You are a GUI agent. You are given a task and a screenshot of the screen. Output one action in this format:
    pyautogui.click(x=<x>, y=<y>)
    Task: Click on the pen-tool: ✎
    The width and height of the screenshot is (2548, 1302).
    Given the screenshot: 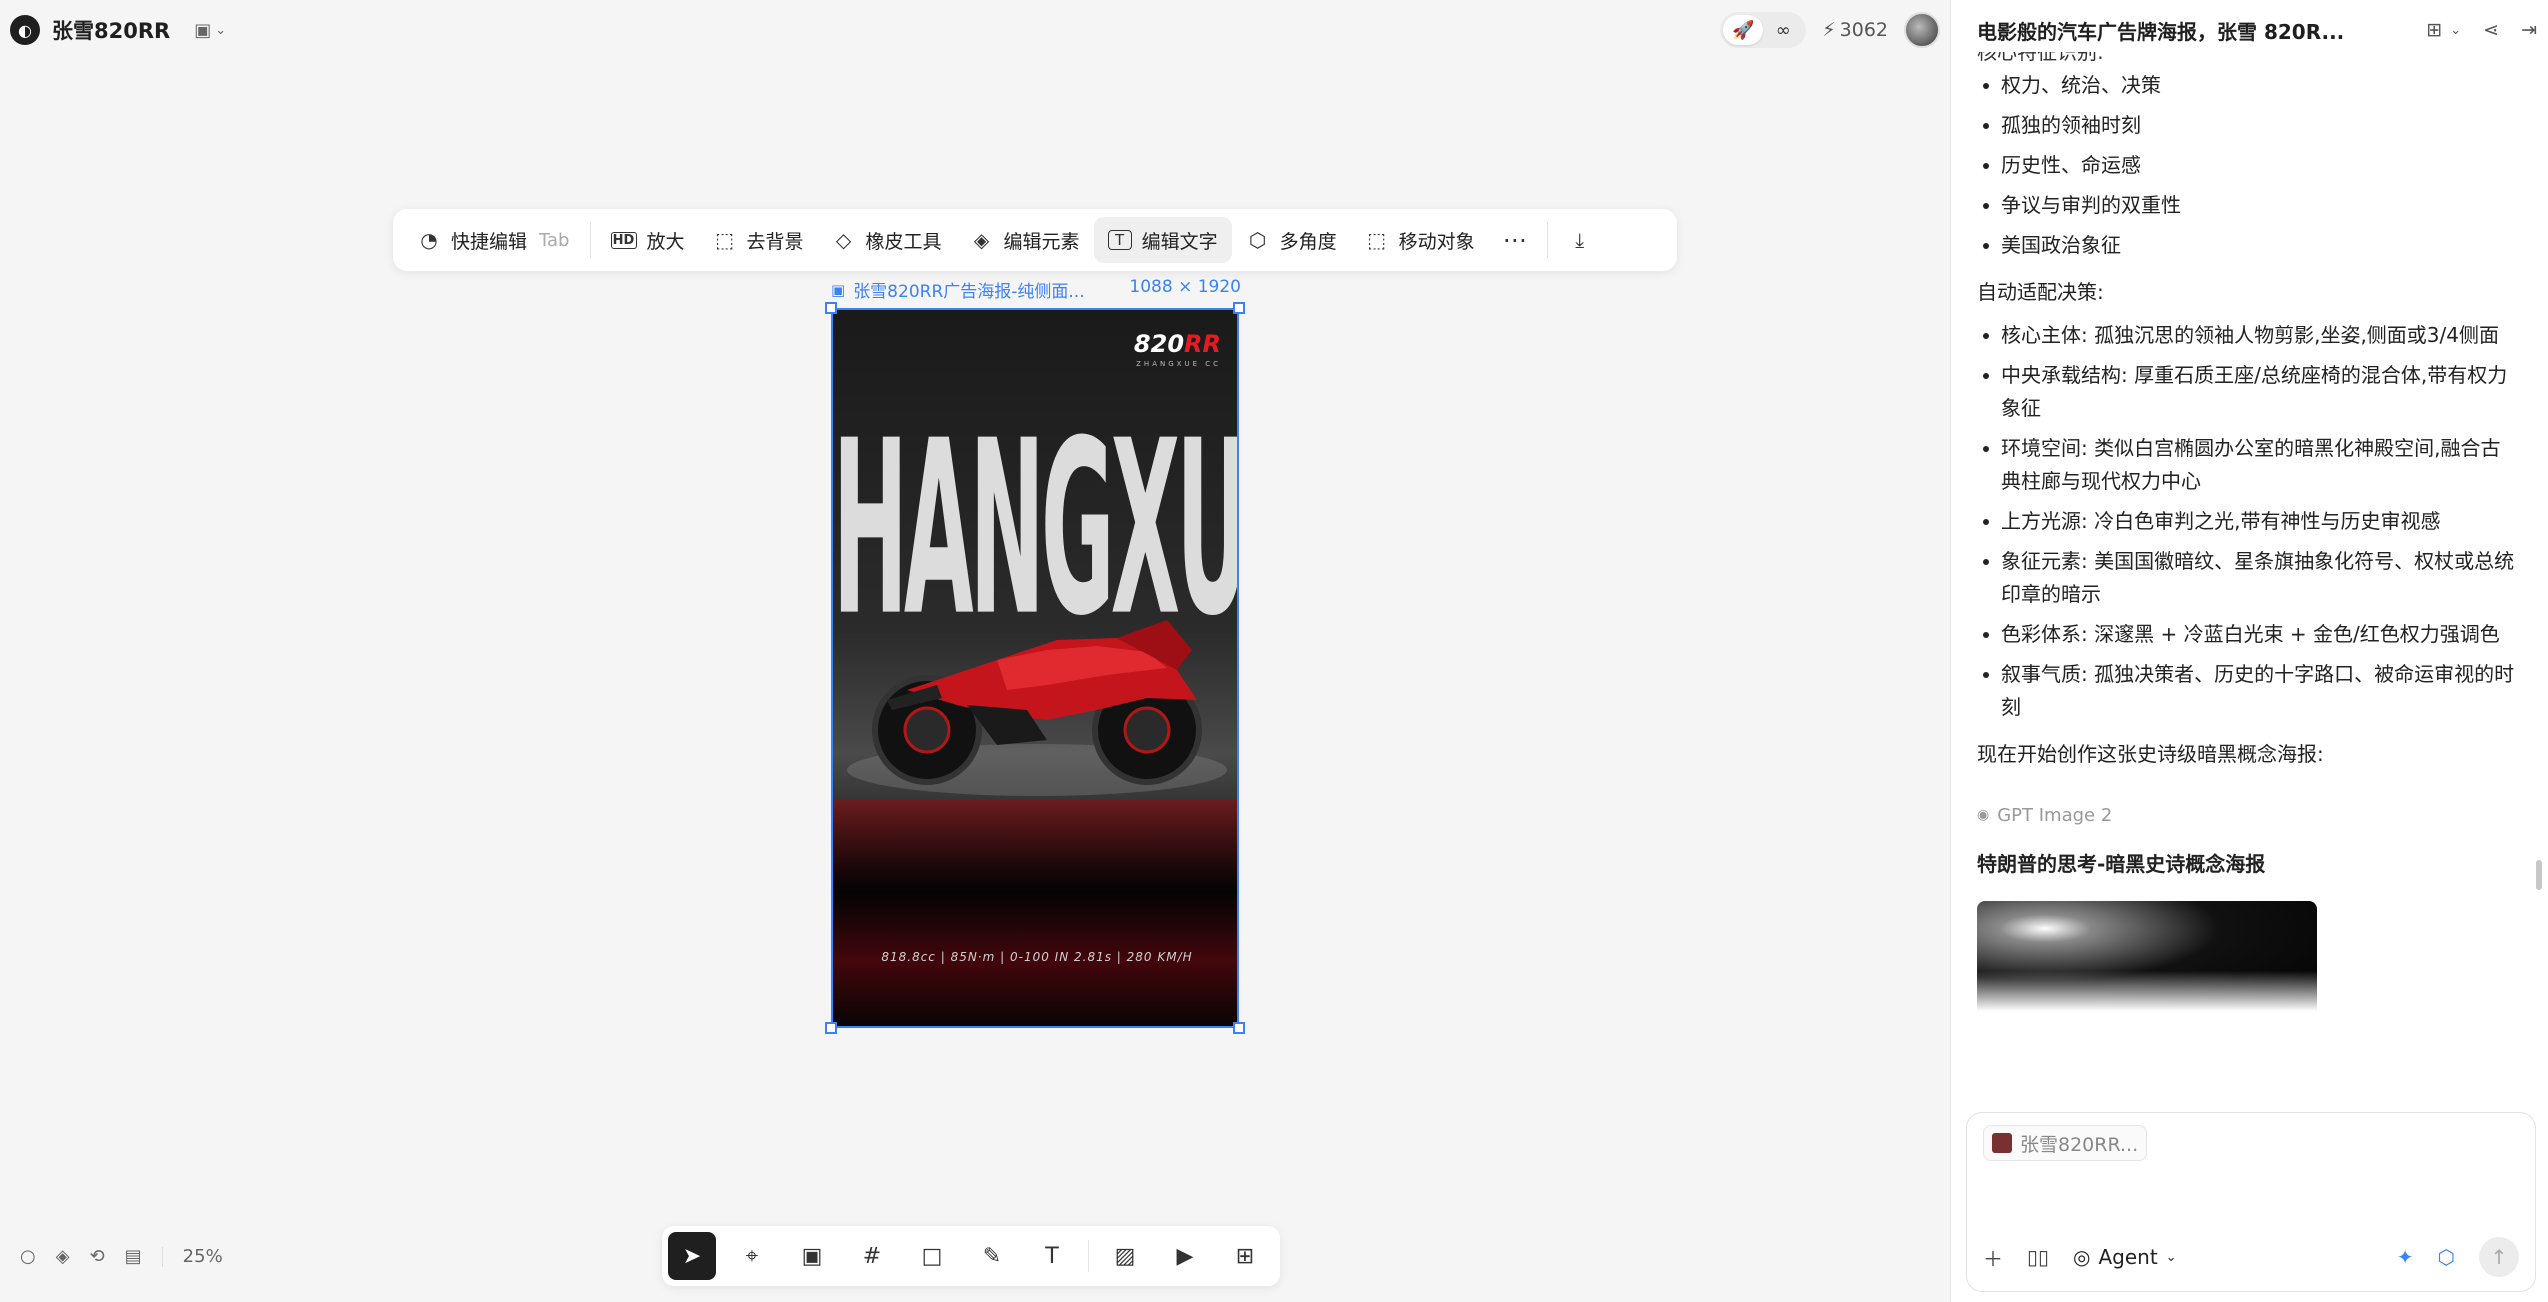 What is the action you would take?
    pyautogui.click(x=992, y=1256)
    